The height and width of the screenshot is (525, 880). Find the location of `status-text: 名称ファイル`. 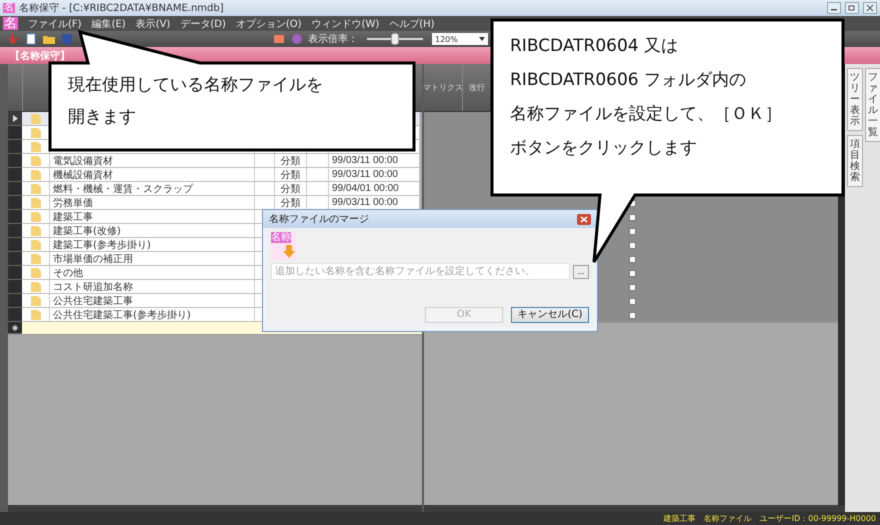

status-text: 名称ファイル is located at coordinates (728, 518).